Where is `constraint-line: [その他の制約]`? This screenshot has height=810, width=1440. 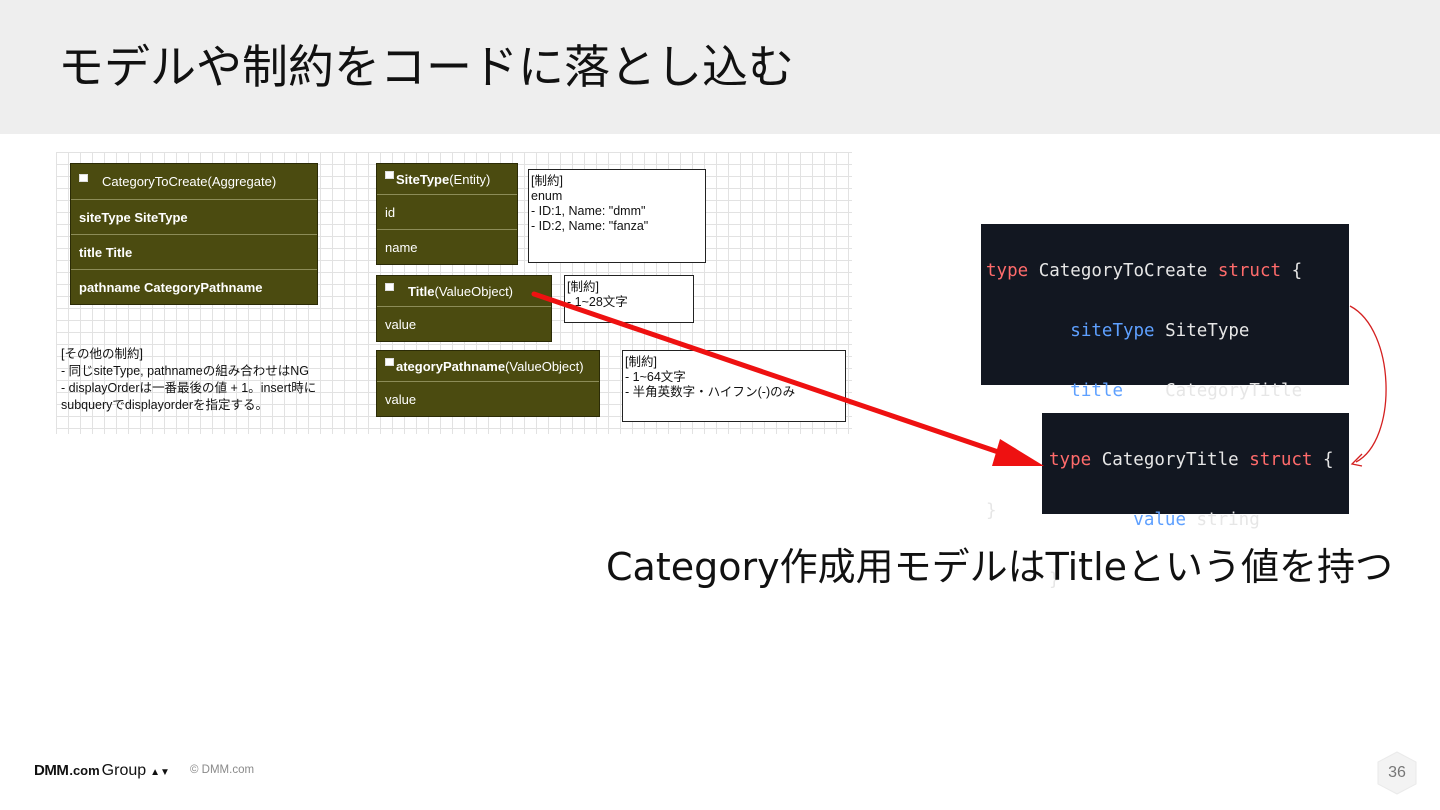 constraint-line: [その他の制約] is located at coordinates (102, 354).